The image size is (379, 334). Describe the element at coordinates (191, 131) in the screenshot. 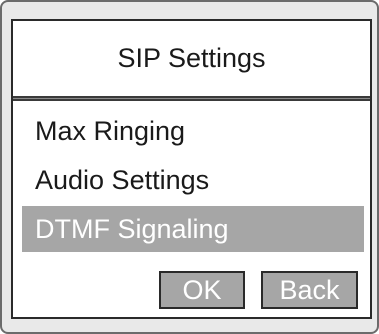

I see `menu-item-max-ringing: Max Ringing` at that location.